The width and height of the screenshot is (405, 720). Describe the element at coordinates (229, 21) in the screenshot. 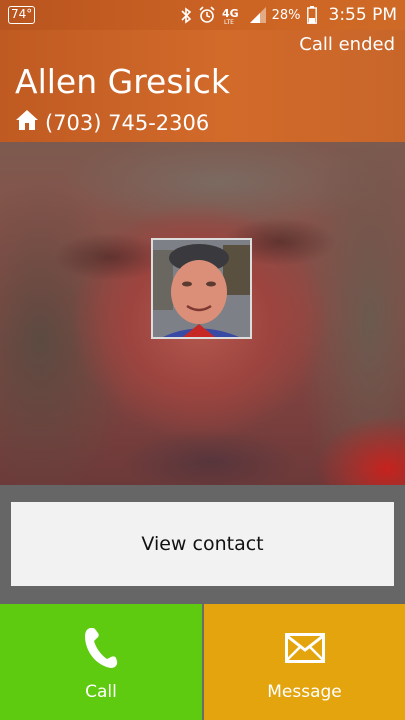

I see `svg-text: LTE` at that location.